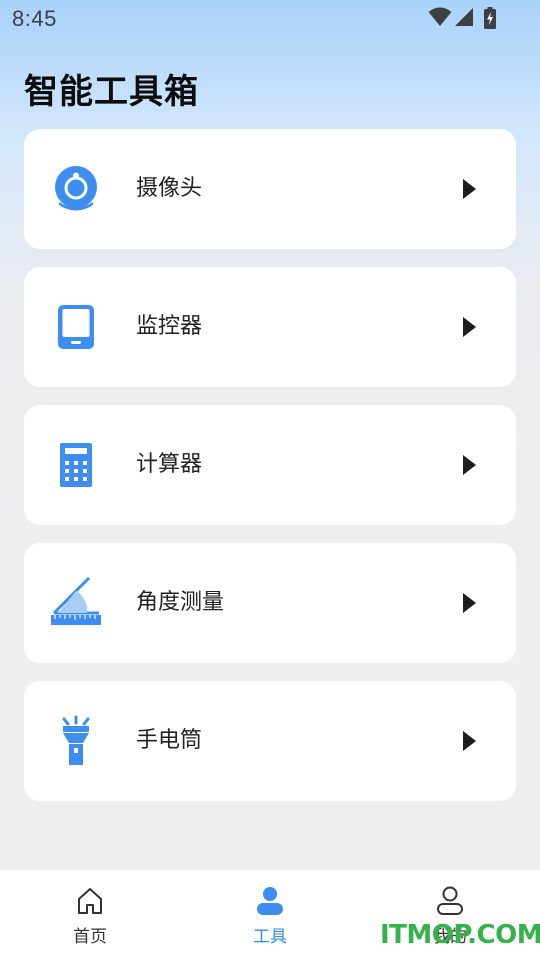  I want to click on nav-label-tools: 工具, so click(270, 937).